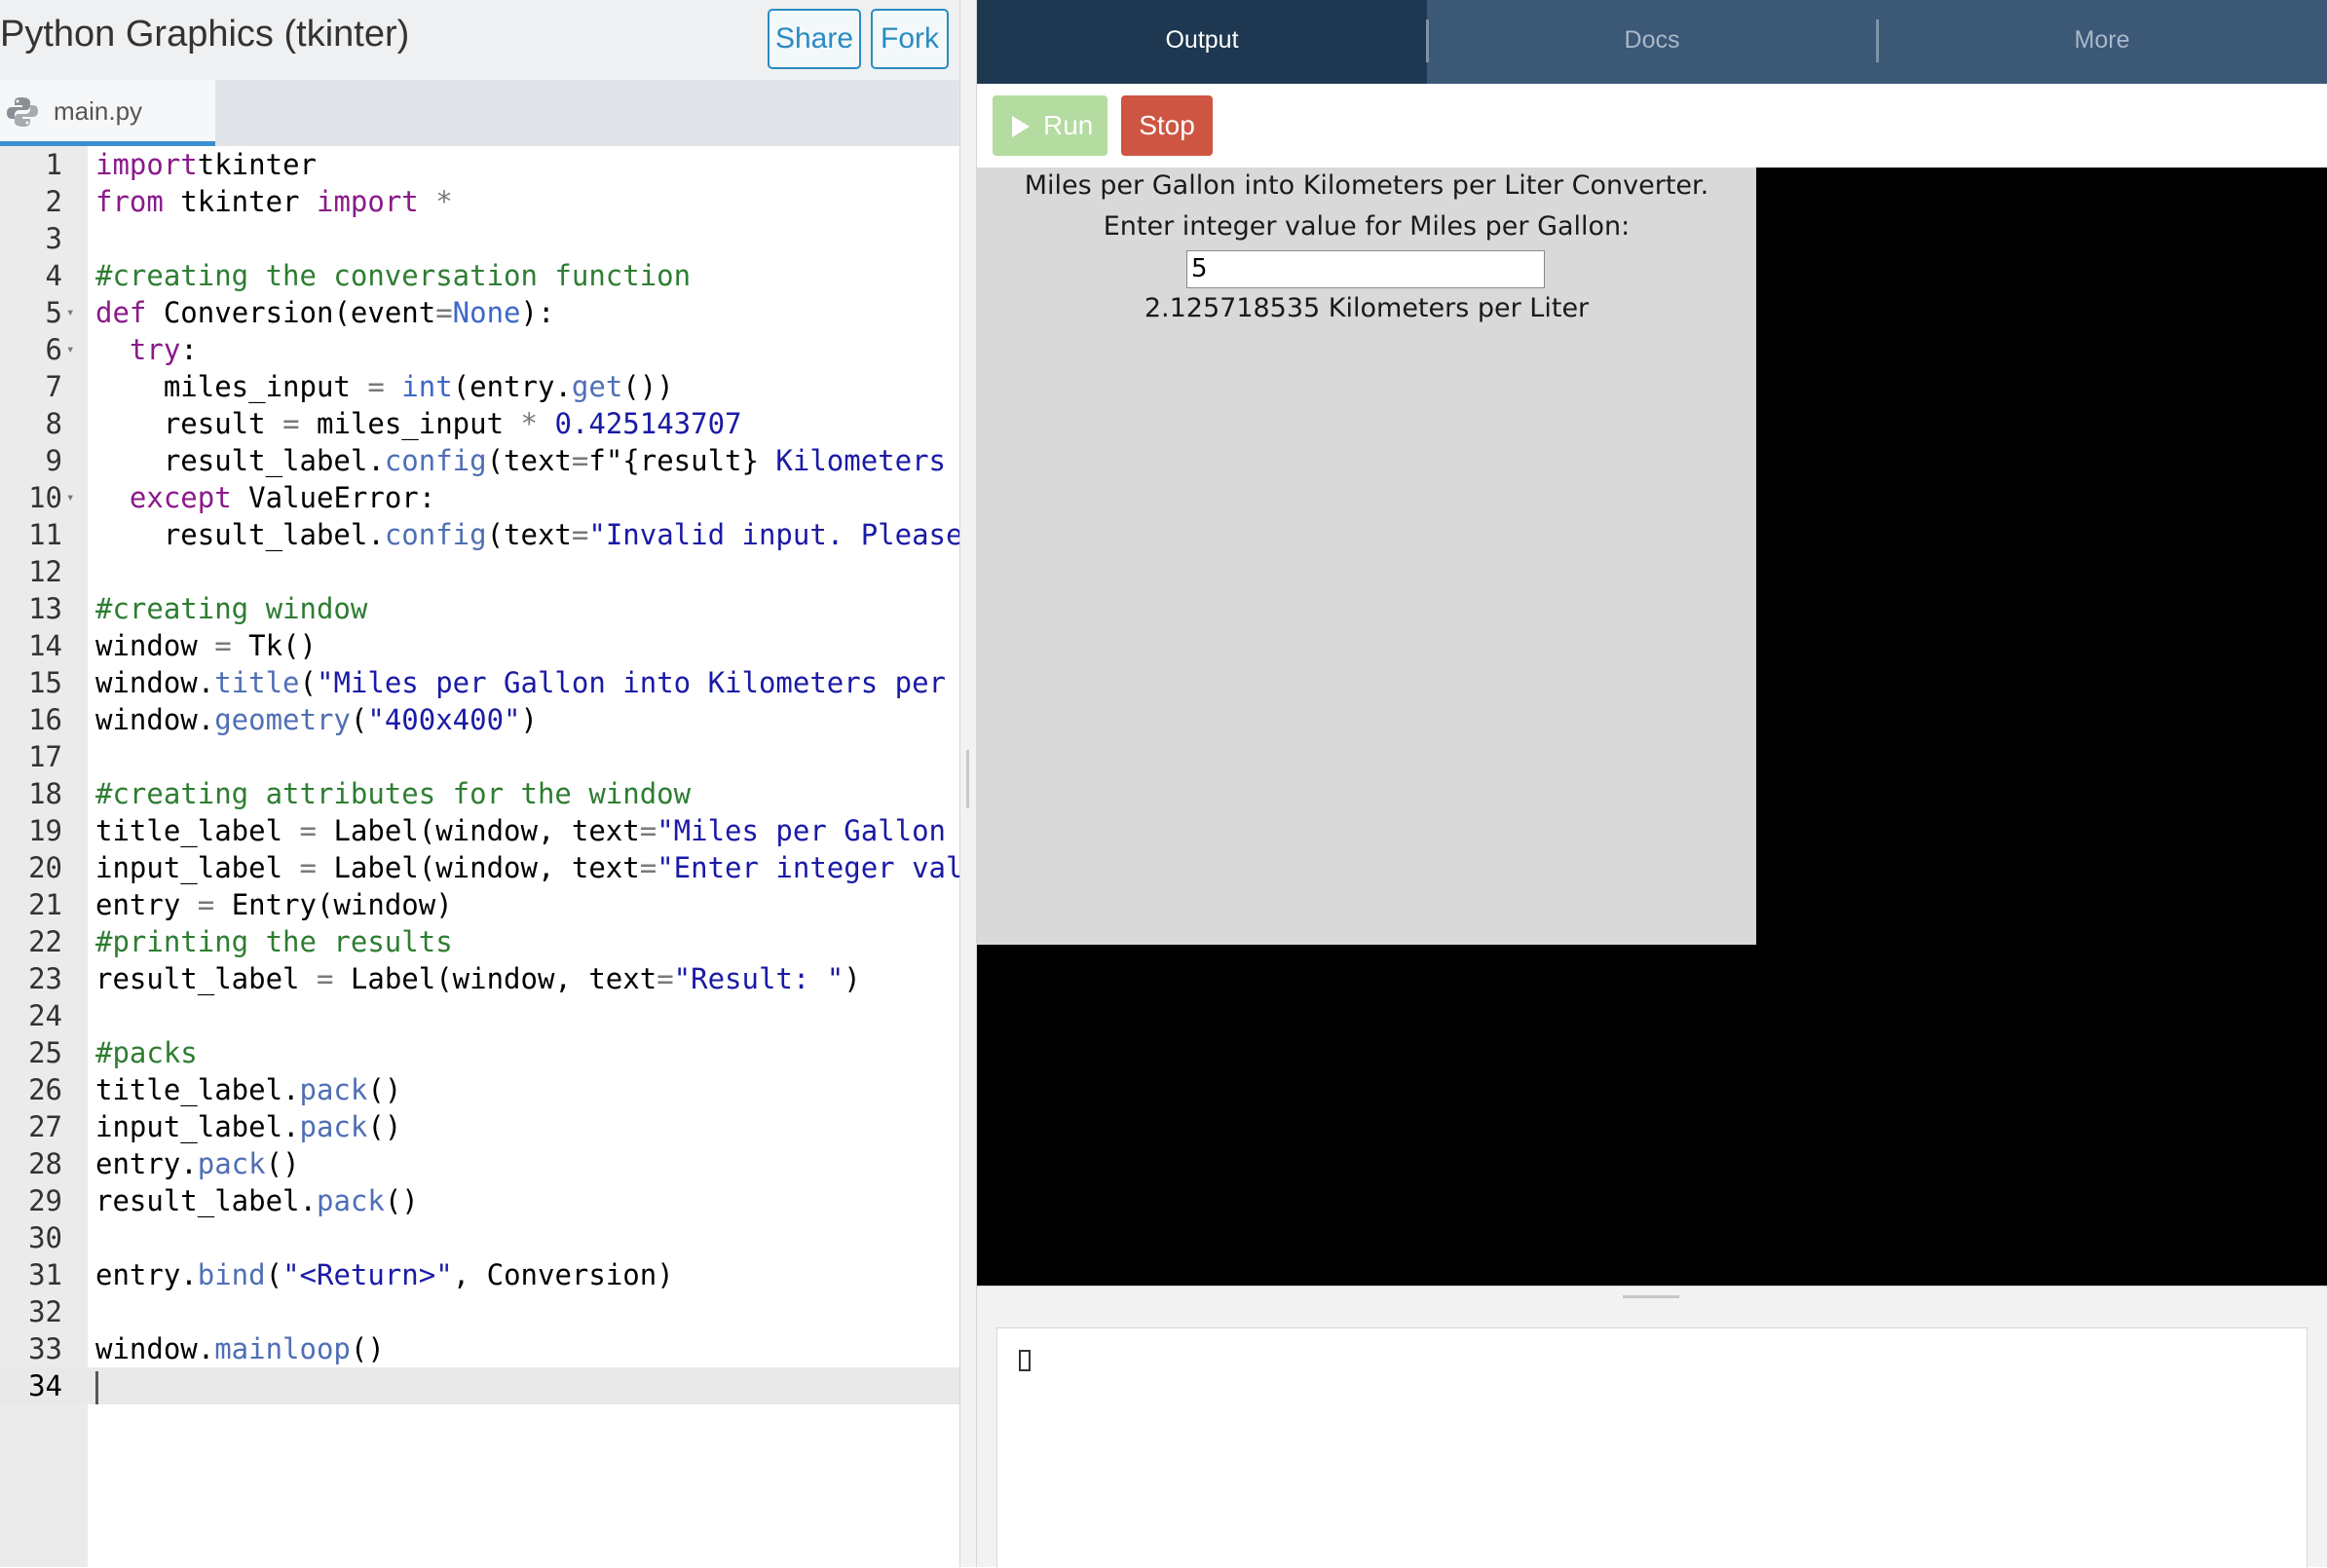  I want to click on line-number: 29, so click(45, 1200).